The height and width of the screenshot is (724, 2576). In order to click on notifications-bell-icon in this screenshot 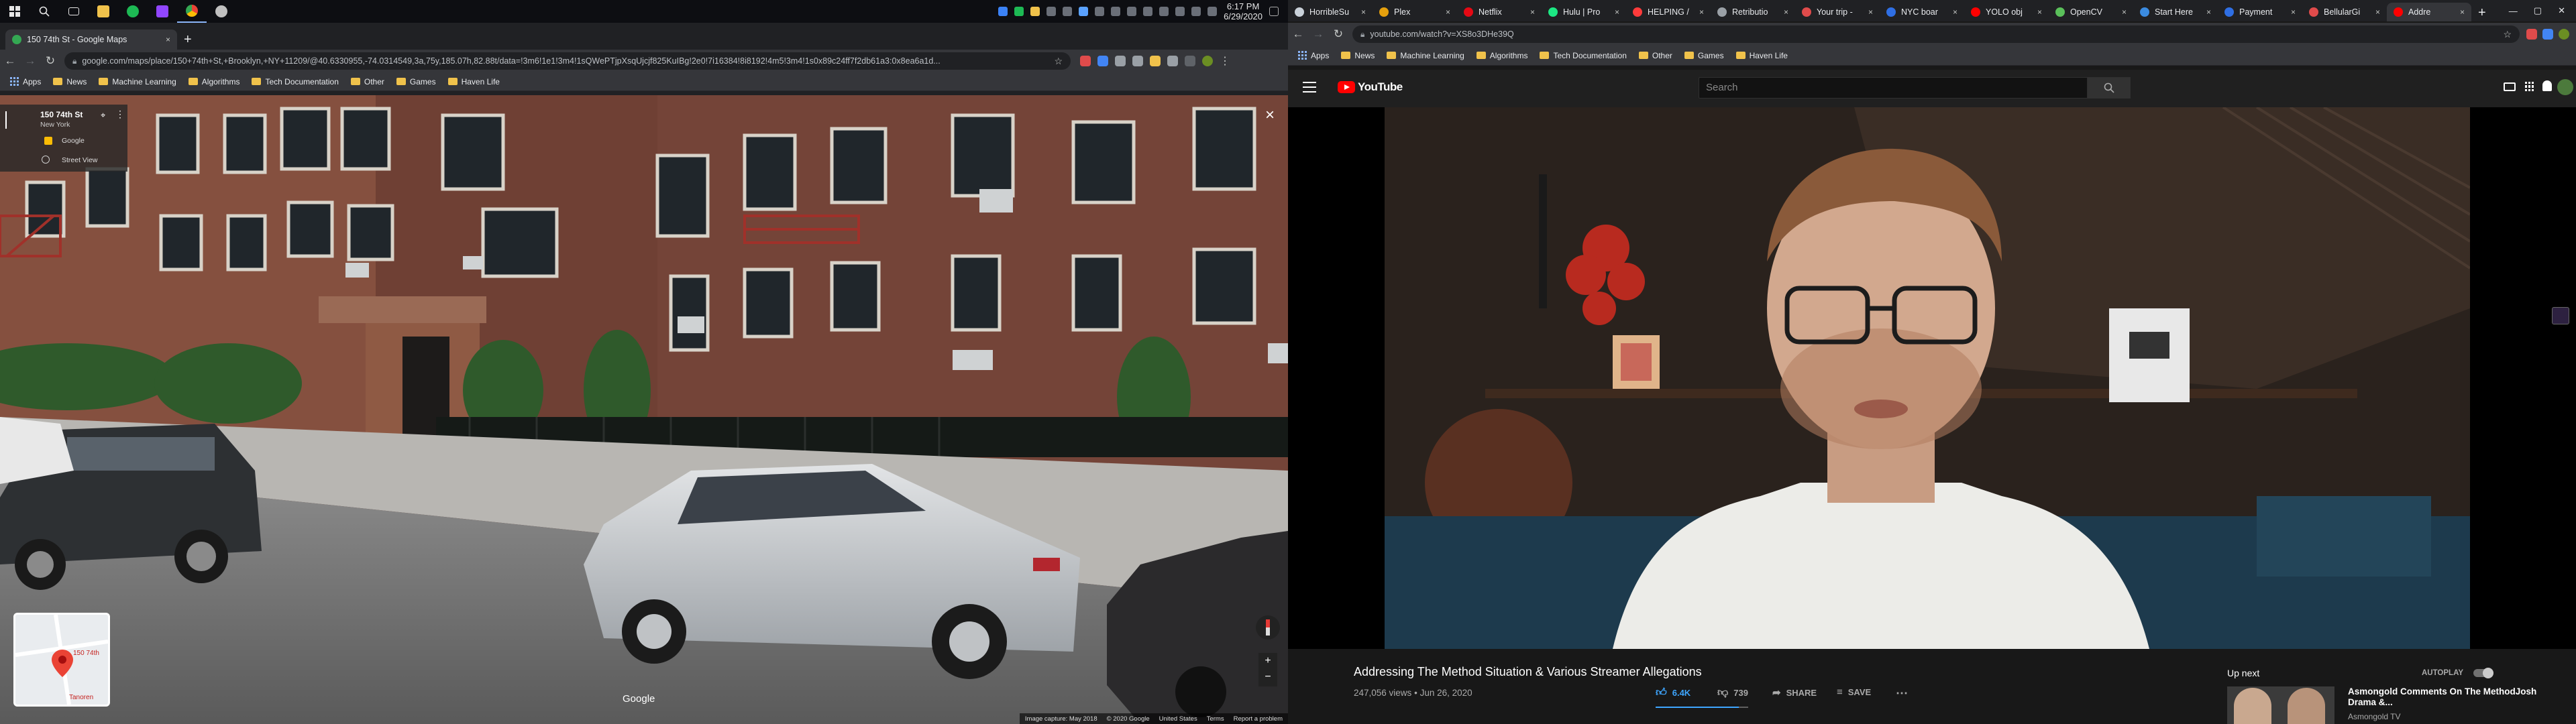, I will do `click(2547, 85)`.